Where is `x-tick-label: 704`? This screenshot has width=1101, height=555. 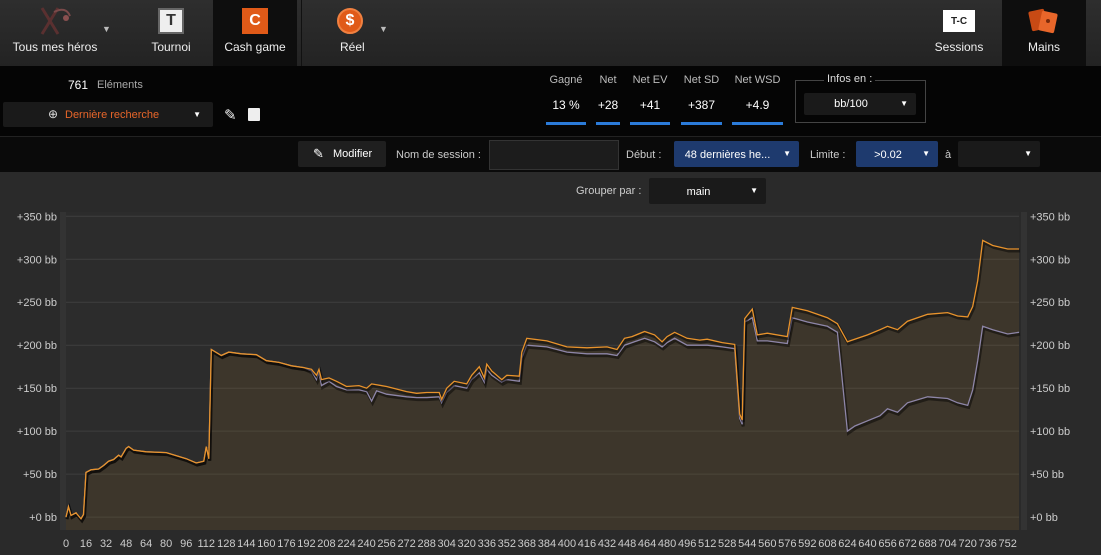 x-tick-label: 704 is located at coordinates (947, 544).